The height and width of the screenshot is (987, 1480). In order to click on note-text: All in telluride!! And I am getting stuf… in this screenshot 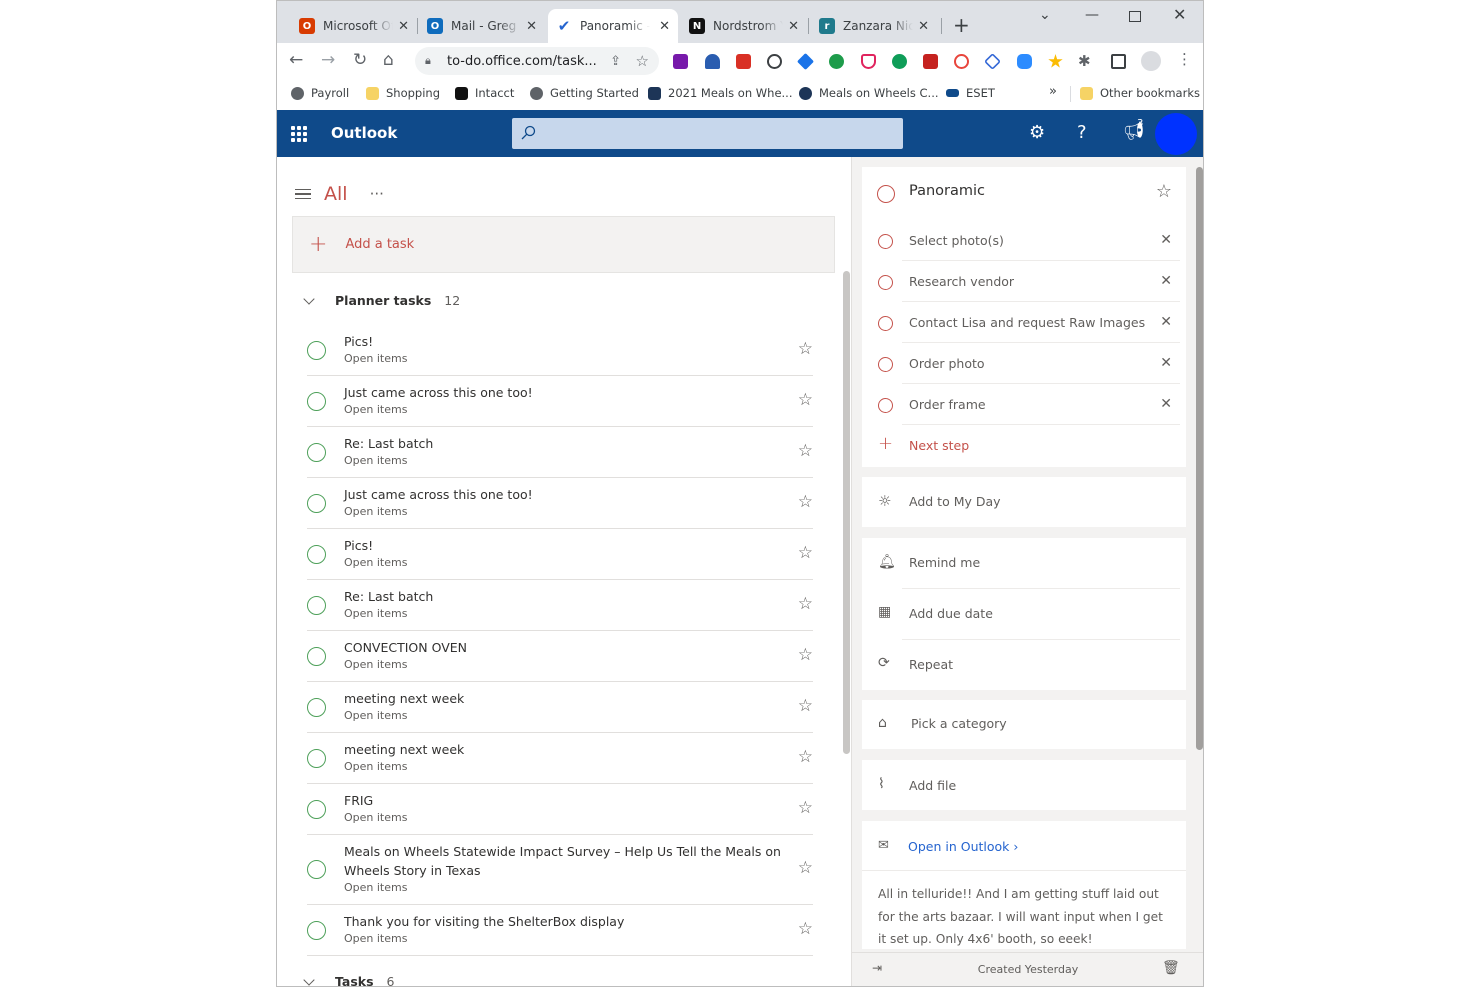, I will do `click(1026, 917)`.